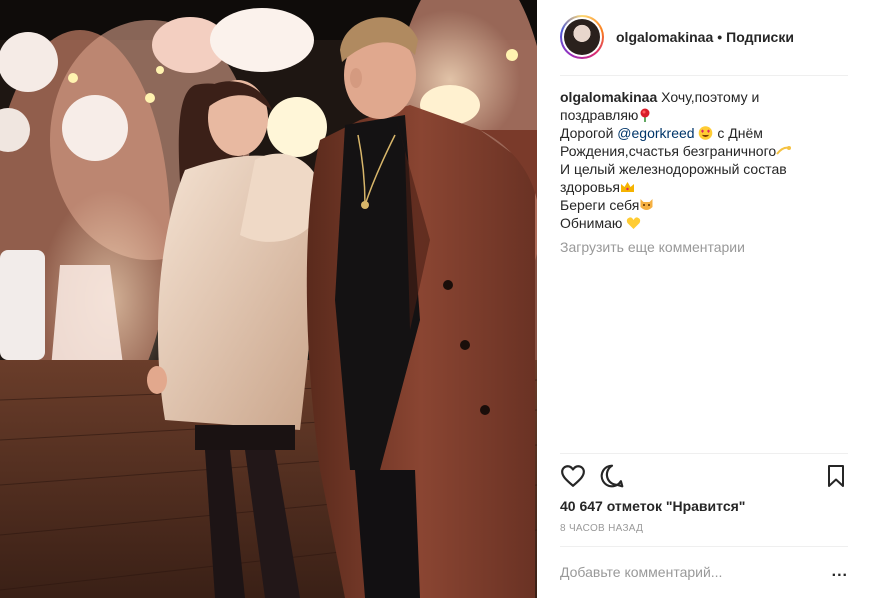 The width and height of the screenshot is (871, 598). I want to click on actions-divider, so click(704, 453).